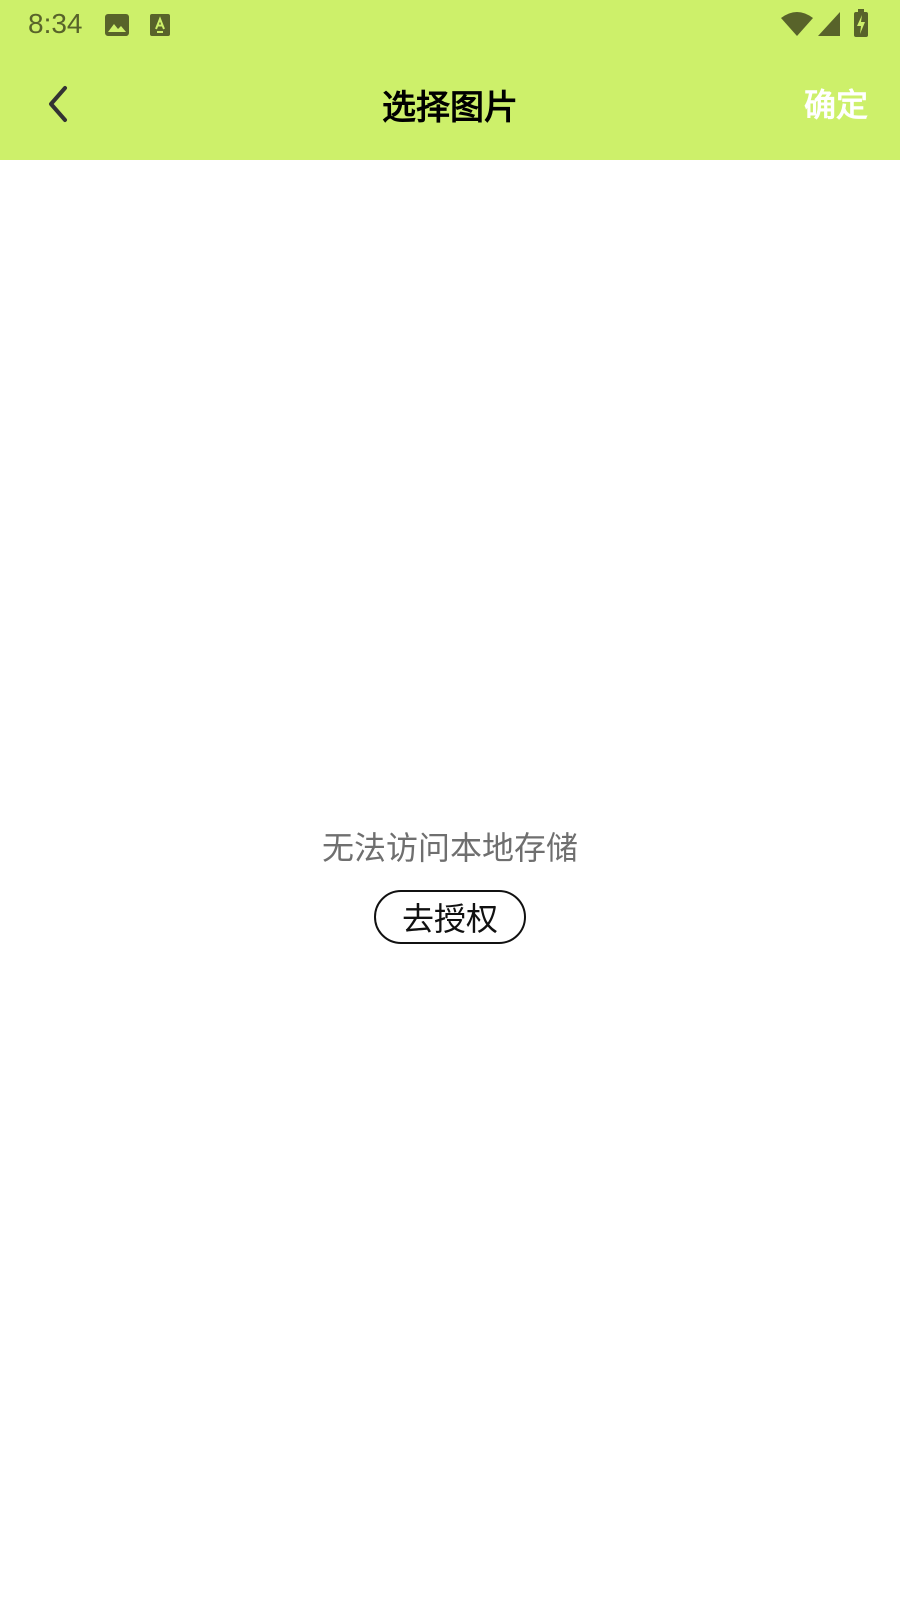 This screenshot has height=1600, width=900. What do you see at coordinates (450, 886) in the screenshot?
I see `storage-permission-empty-state: 无法访问本地存储 去授权` at bounding box center [450, 886].